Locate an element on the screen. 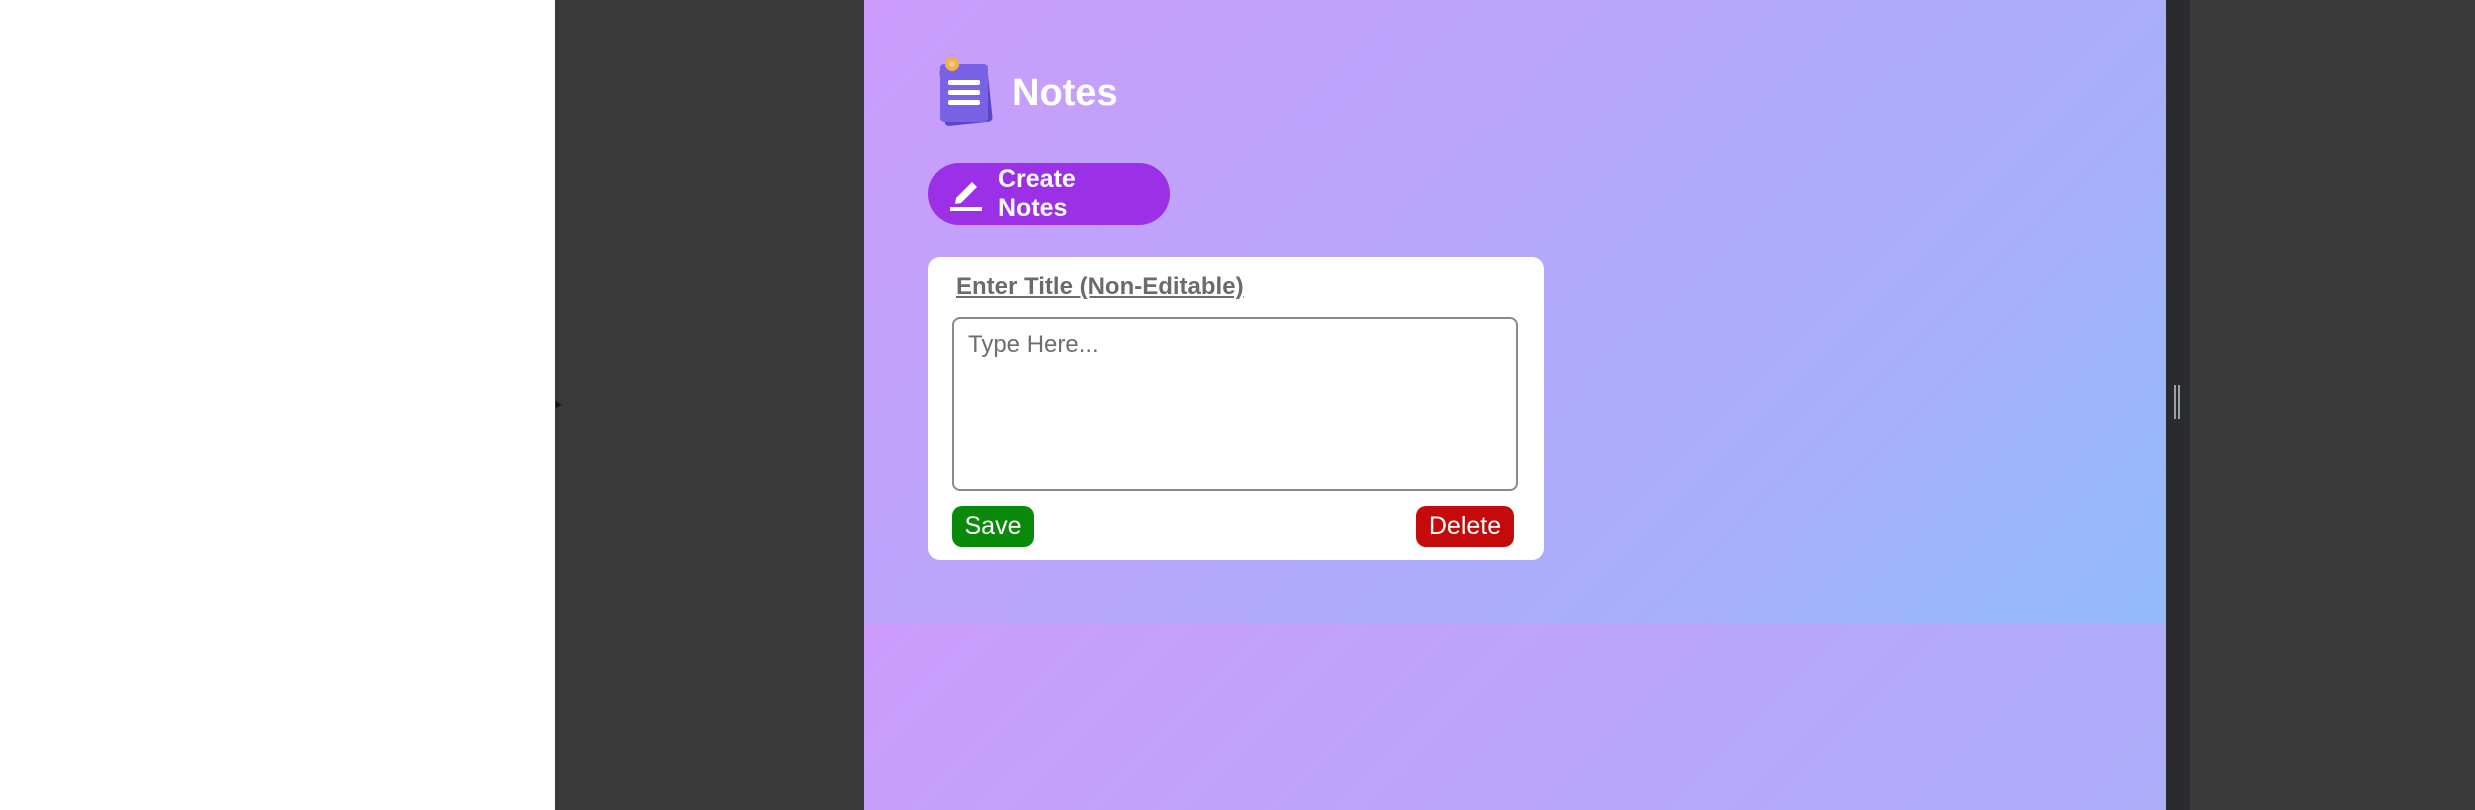 The width and height of the screenshot is (2475, 810). delete-button: Delete is located at coordinates (1465, 526).